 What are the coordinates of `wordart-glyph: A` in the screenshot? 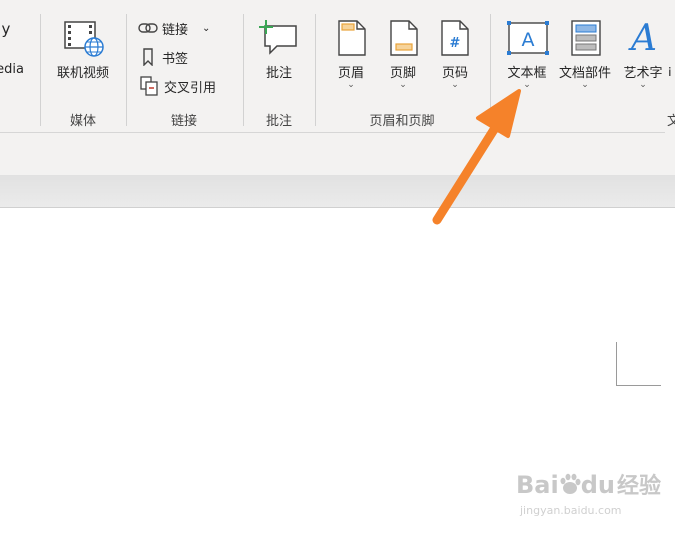 It's located at (642, 37).